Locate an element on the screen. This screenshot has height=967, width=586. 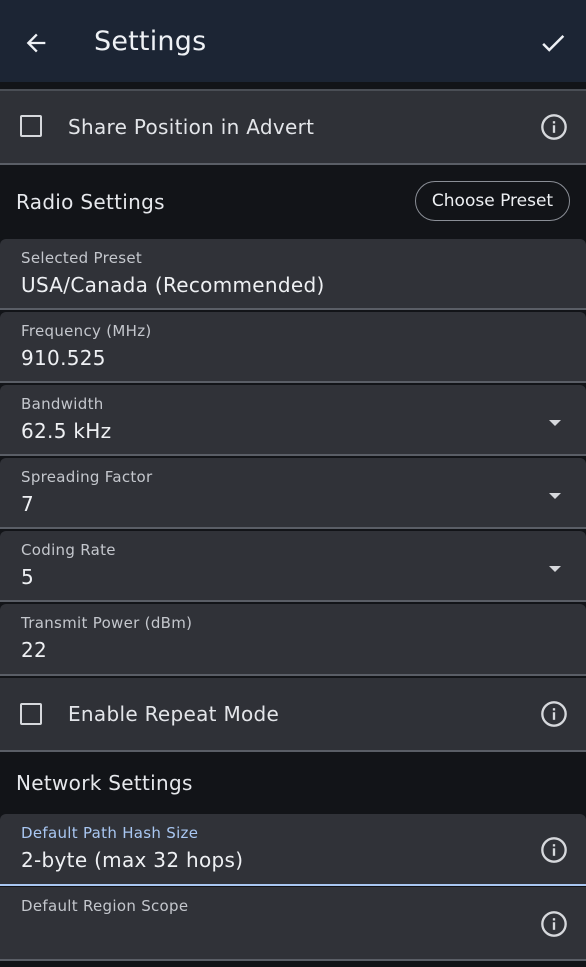
share-position-label: Share Position in Advert is located at coordinates (191, 127).